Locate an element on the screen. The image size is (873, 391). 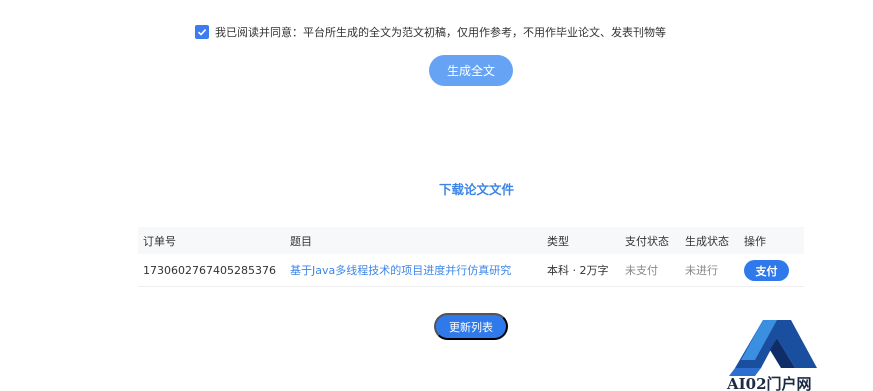
column-header-action: 操作 is located at coordinates (755, 241).